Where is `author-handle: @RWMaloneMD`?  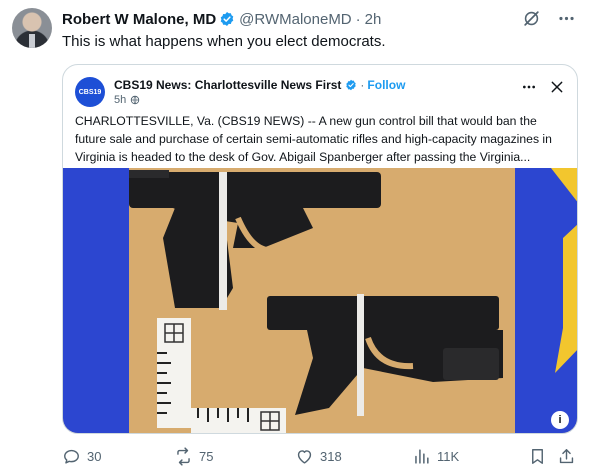 author-handle: @RWMaloneMD is located at coordinates (295, 19).